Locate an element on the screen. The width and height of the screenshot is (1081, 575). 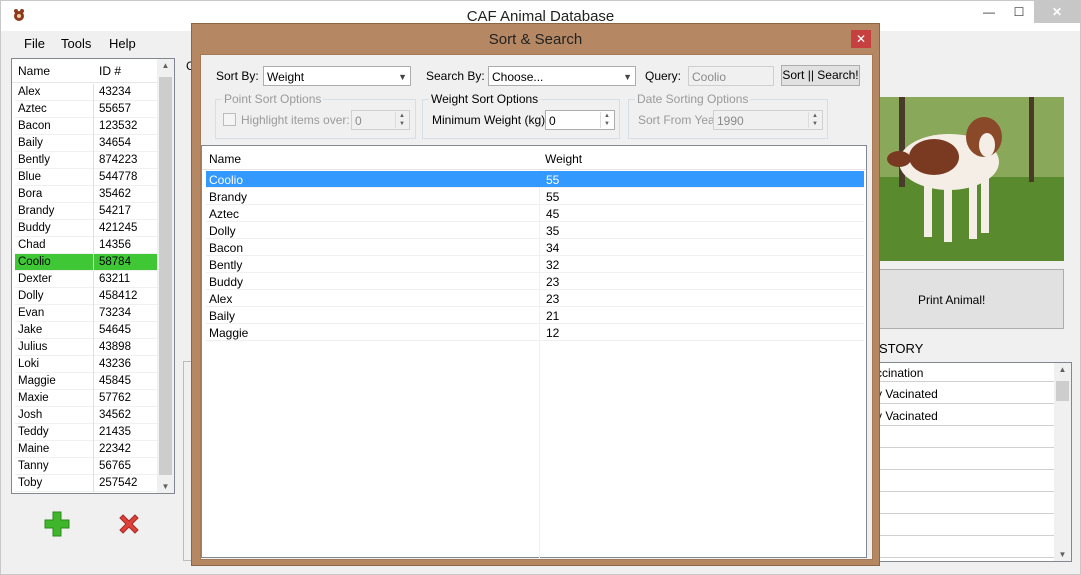
maximize-button: ☐ is located at coordinates (1019, 12).